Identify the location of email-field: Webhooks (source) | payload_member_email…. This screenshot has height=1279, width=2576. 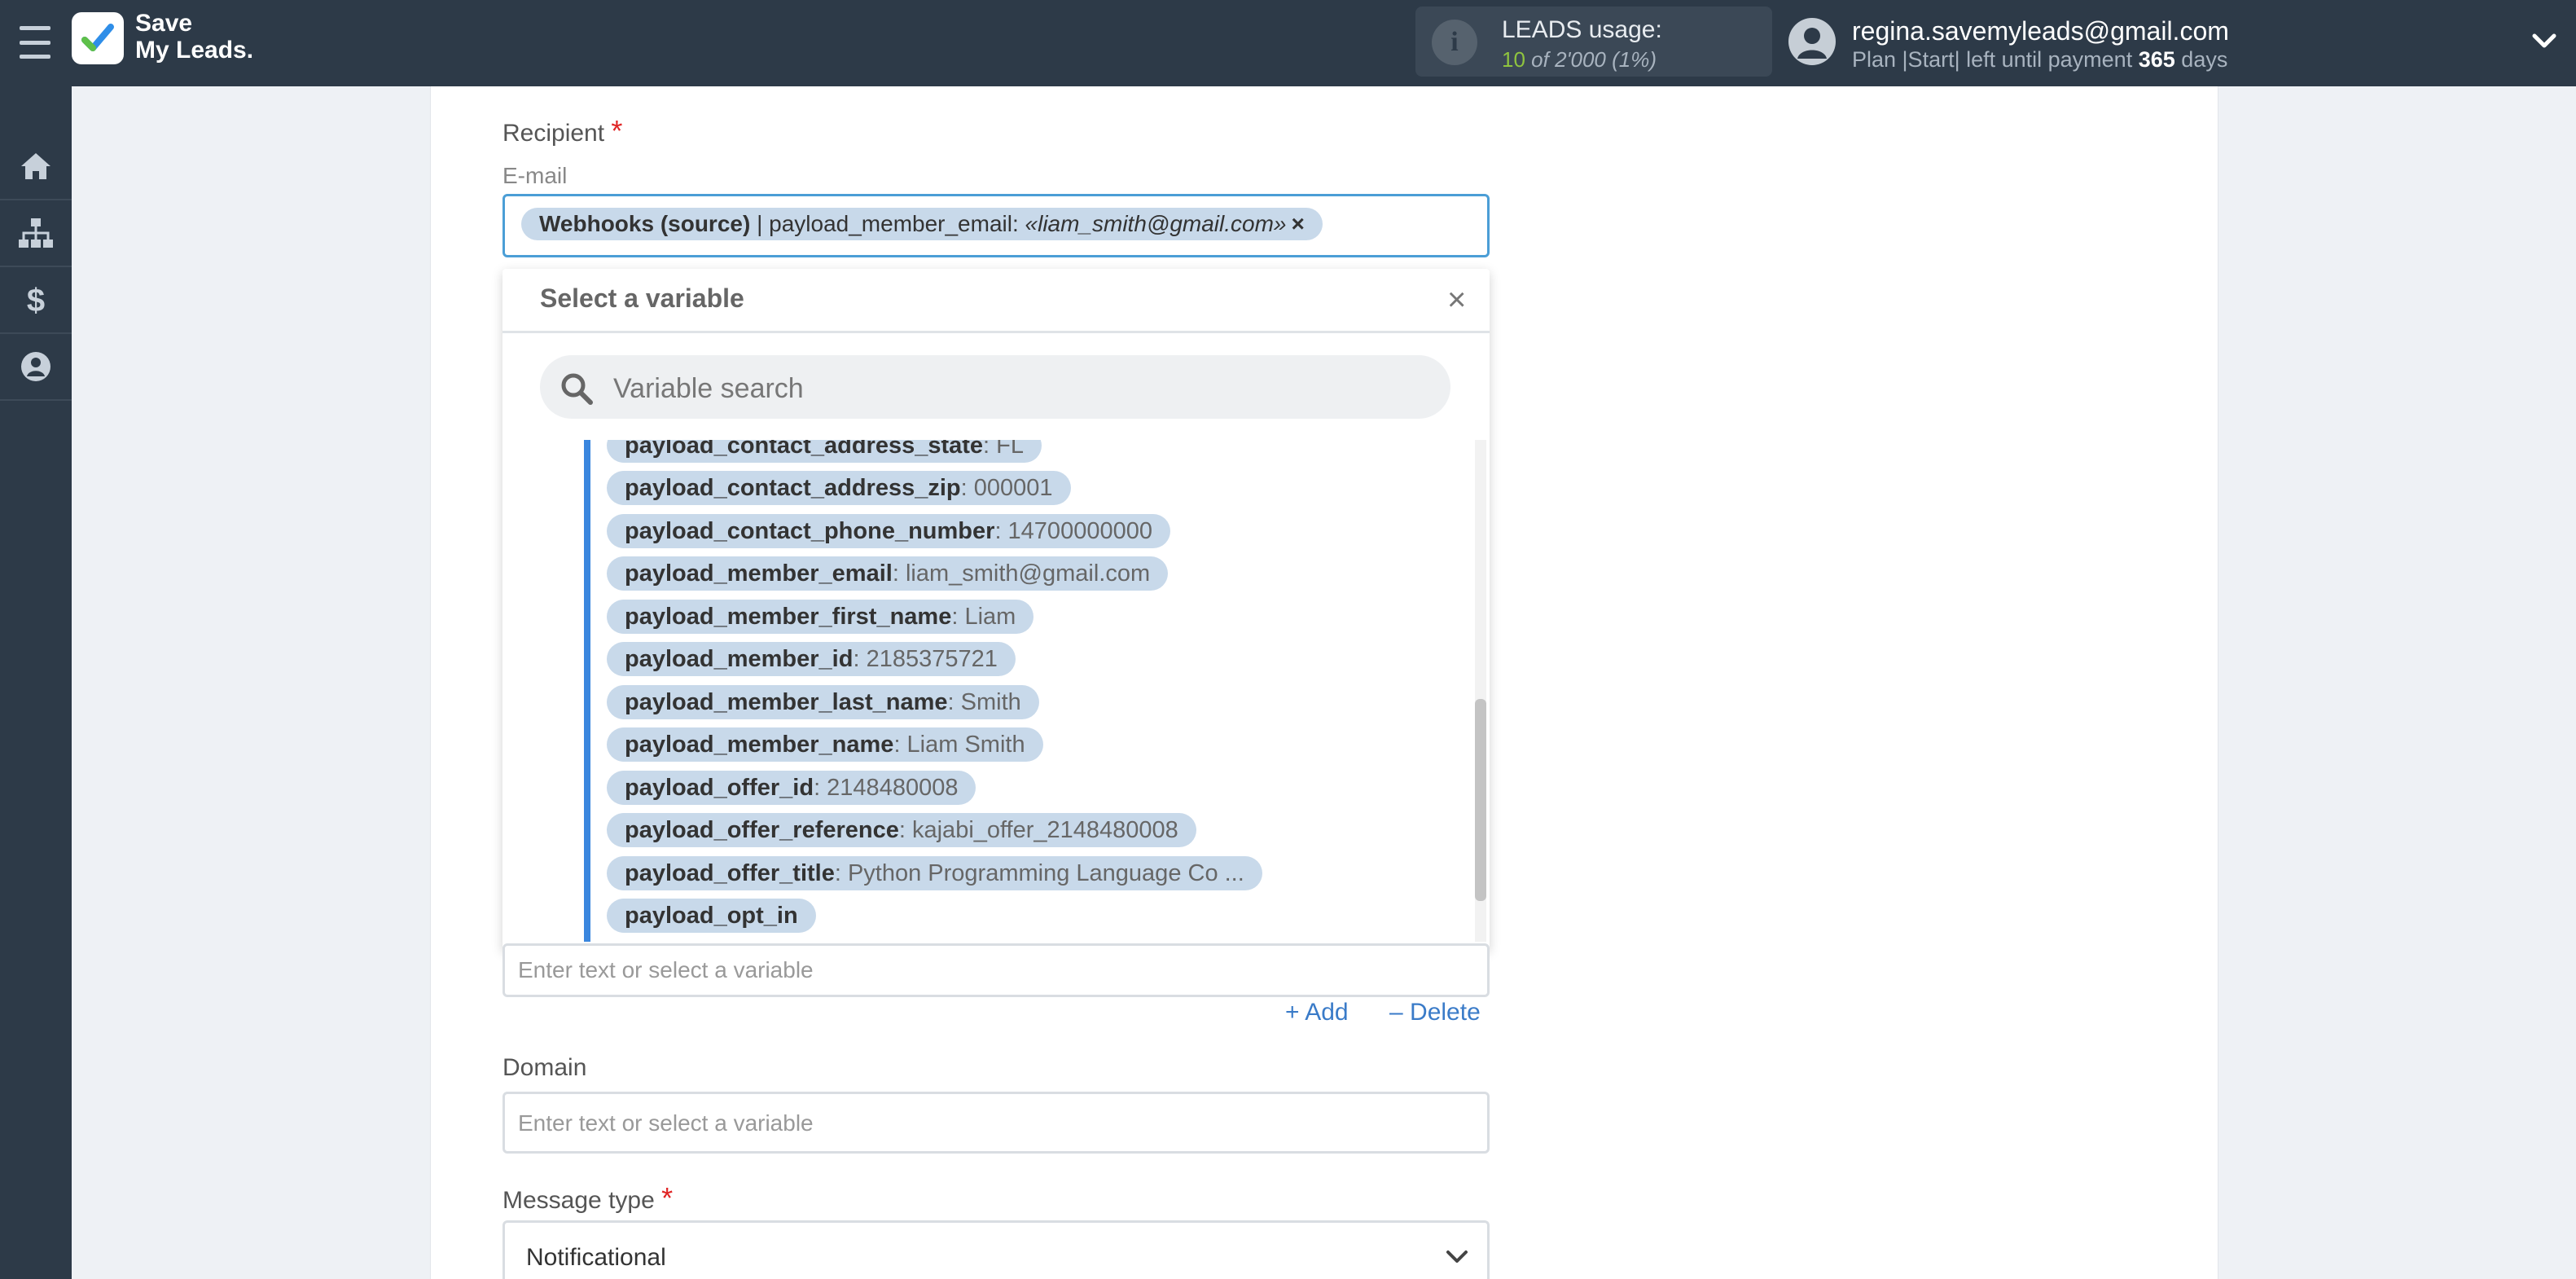
(996, 226).